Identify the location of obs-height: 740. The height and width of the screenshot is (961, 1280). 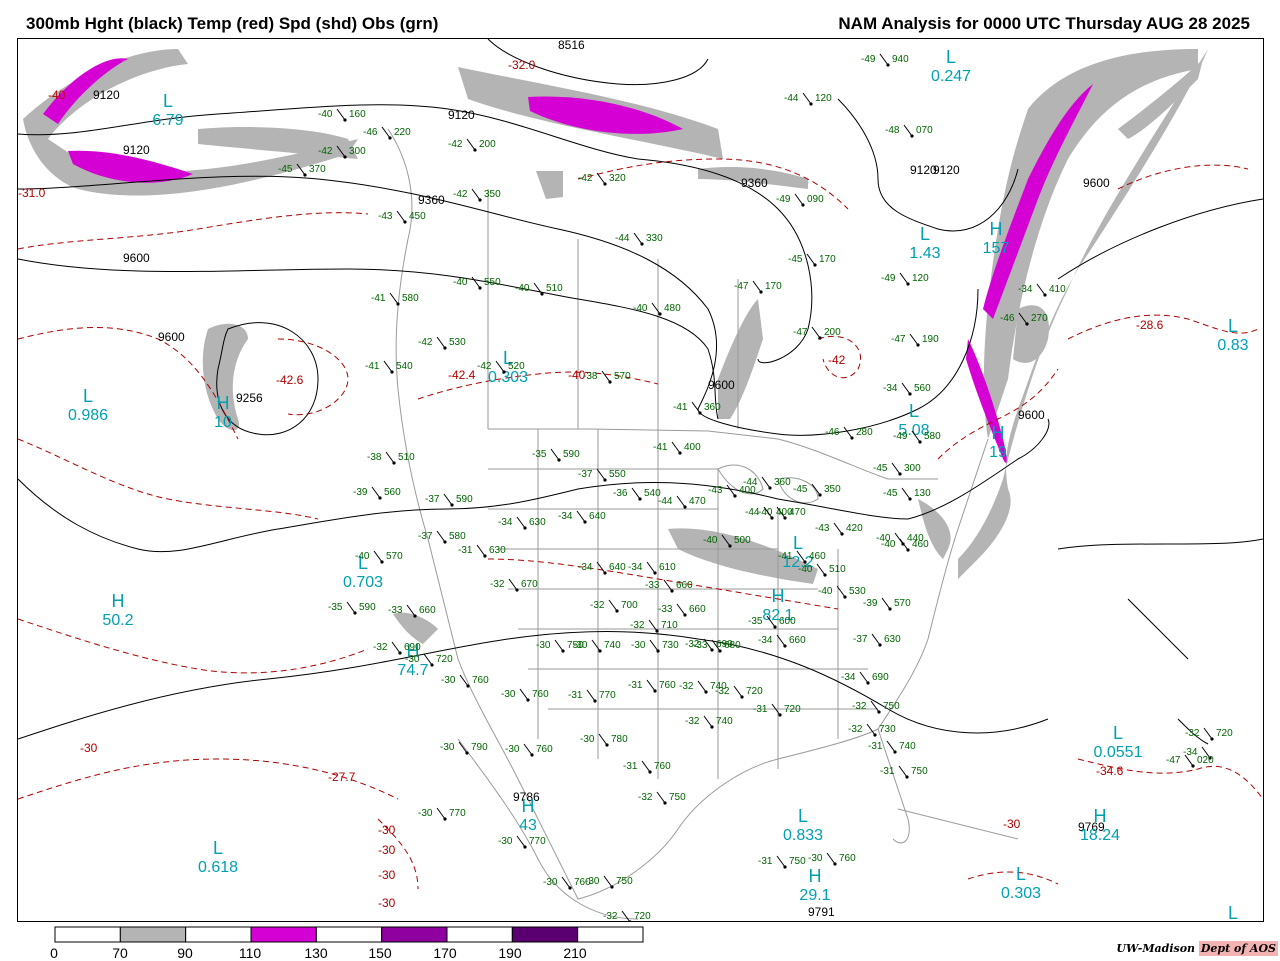
(724, 721).